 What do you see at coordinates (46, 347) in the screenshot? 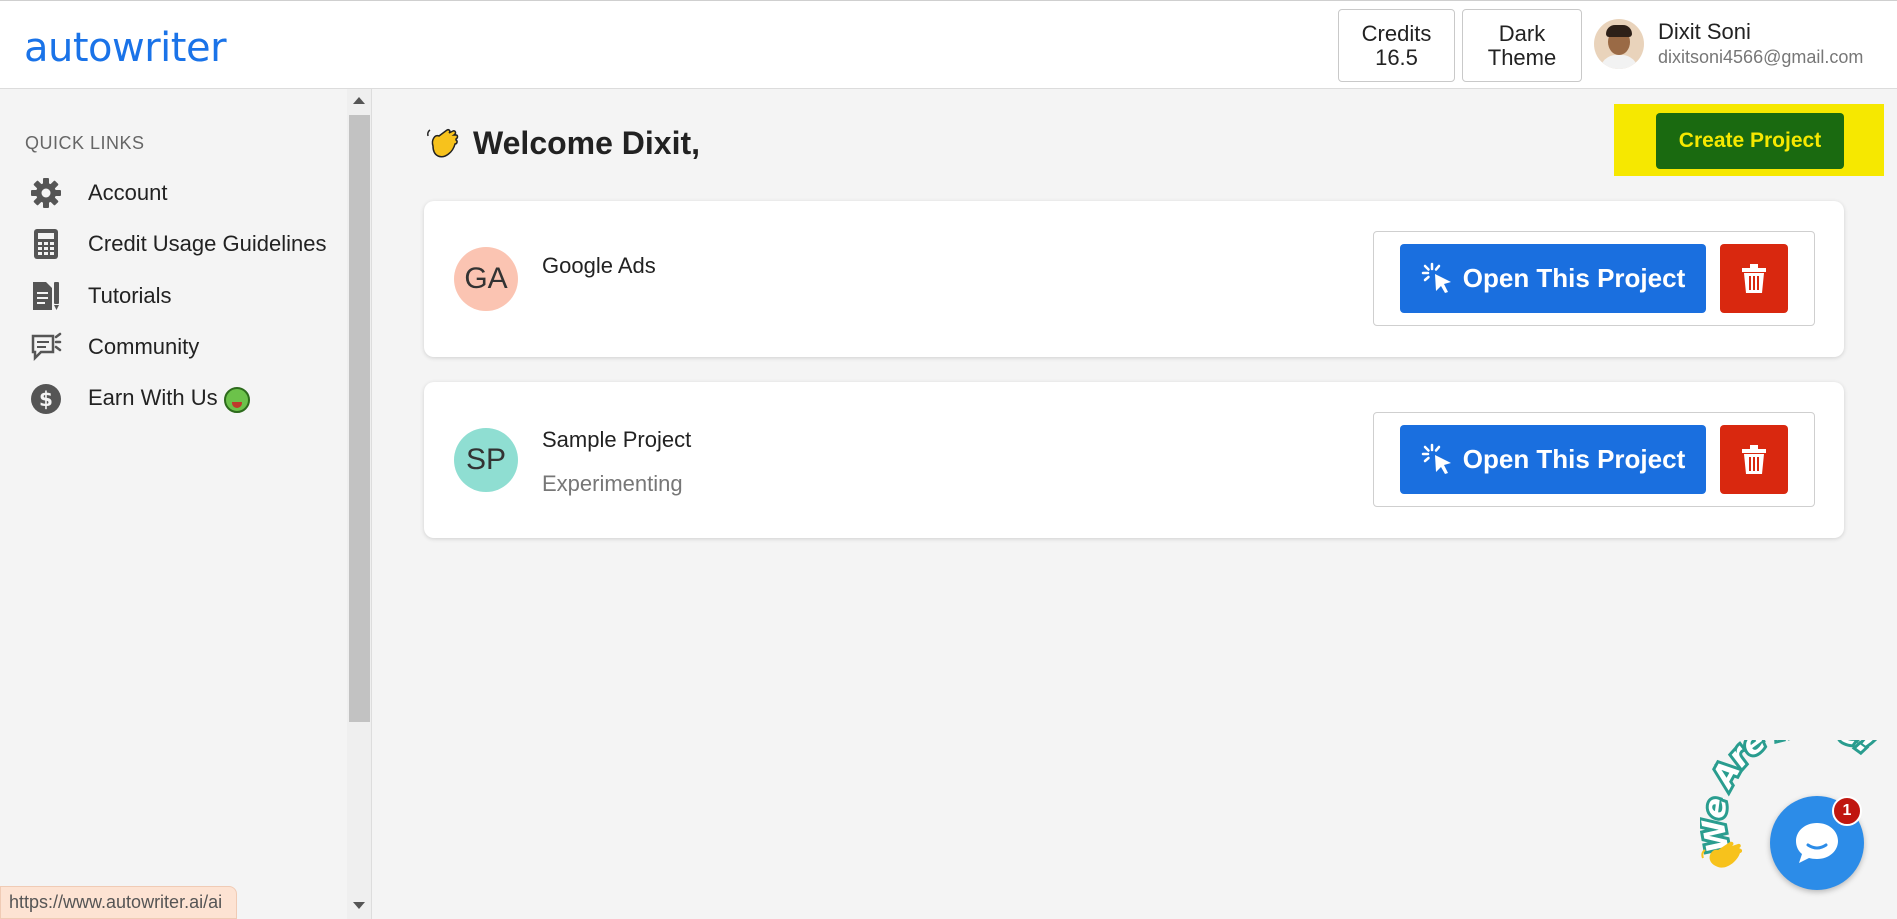
I see `chat-icon` at bounding box center [46, 347].